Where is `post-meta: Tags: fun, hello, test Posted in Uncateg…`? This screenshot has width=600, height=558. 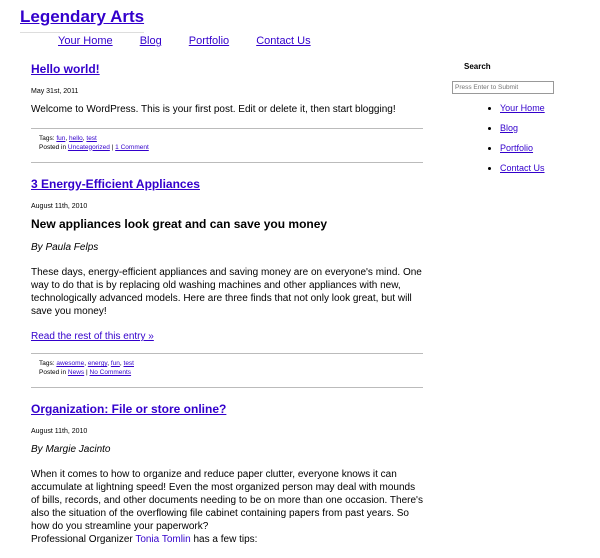
post-meta: Tags: fun, hello, test Posted in Uncateg… is located at coordinates (227, 145).